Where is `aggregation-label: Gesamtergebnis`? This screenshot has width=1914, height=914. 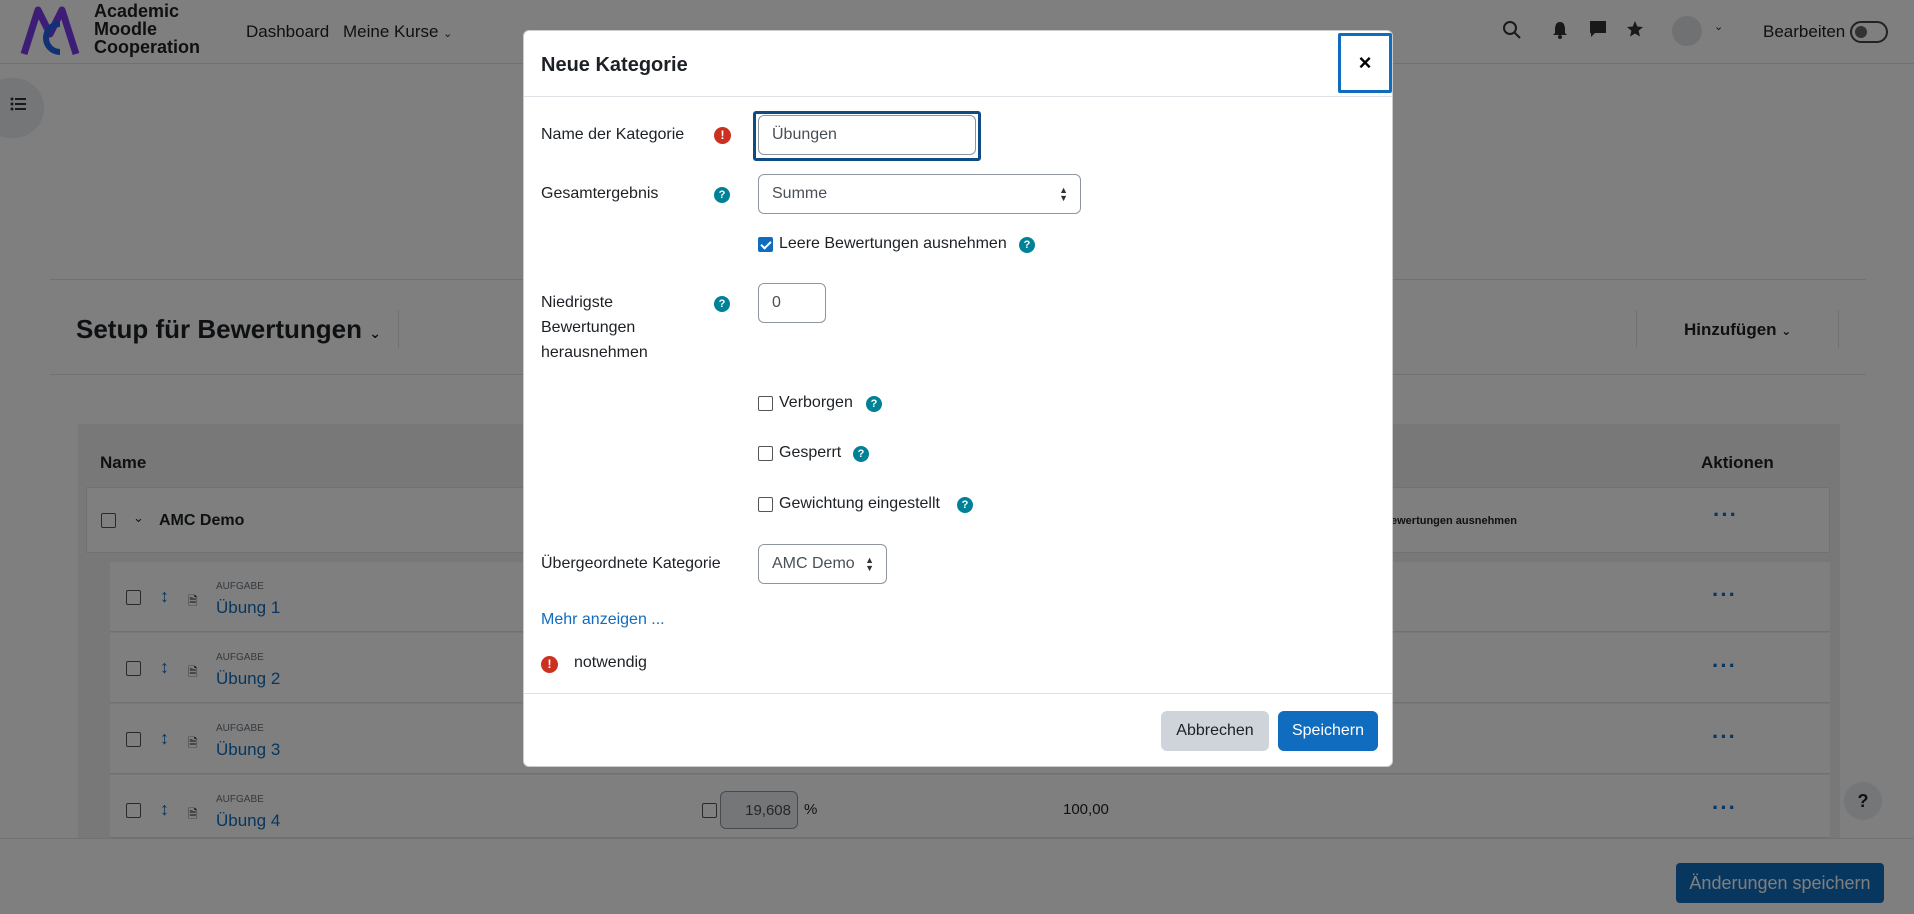
aggregation-label: Gesamtergebnis is located at coordinates (600, 193).